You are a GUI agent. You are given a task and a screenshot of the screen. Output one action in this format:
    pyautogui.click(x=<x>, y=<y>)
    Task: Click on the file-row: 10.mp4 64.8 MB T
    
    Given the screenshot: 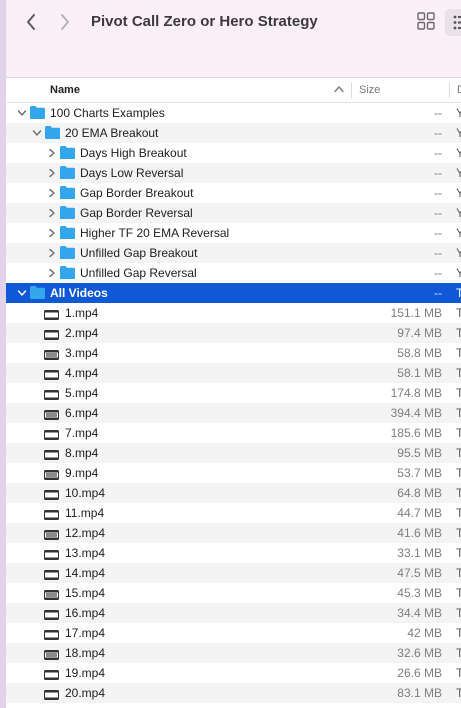 What is the action you would take?
    pyautogui.click(x=233, y=493)
    